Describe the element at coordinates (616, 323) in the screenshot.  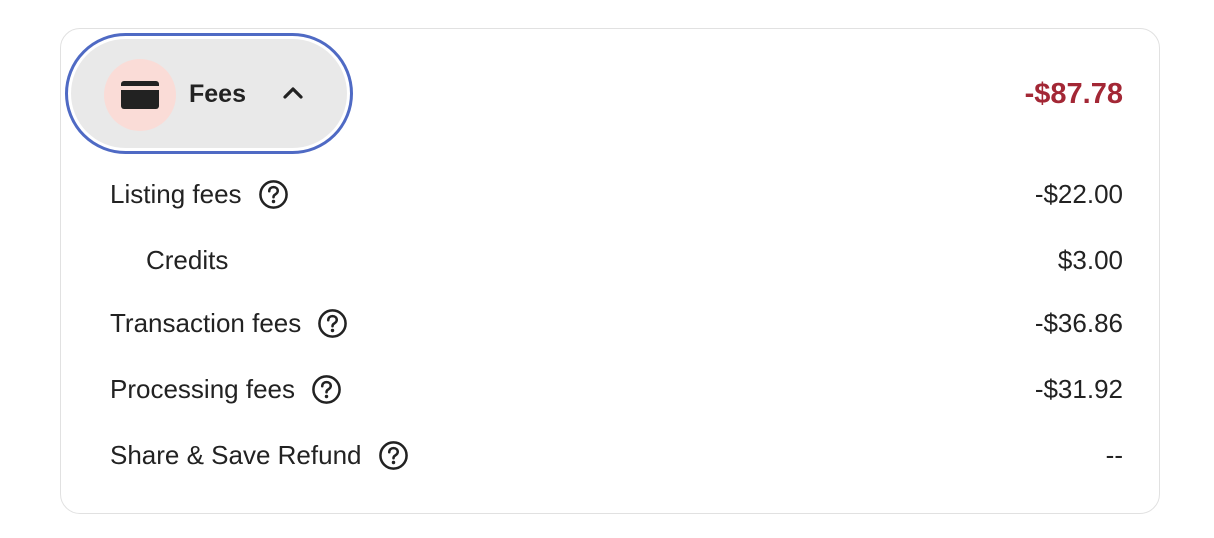
I see `fee-row-transaction: Transaction fees -$36.86` at that location.